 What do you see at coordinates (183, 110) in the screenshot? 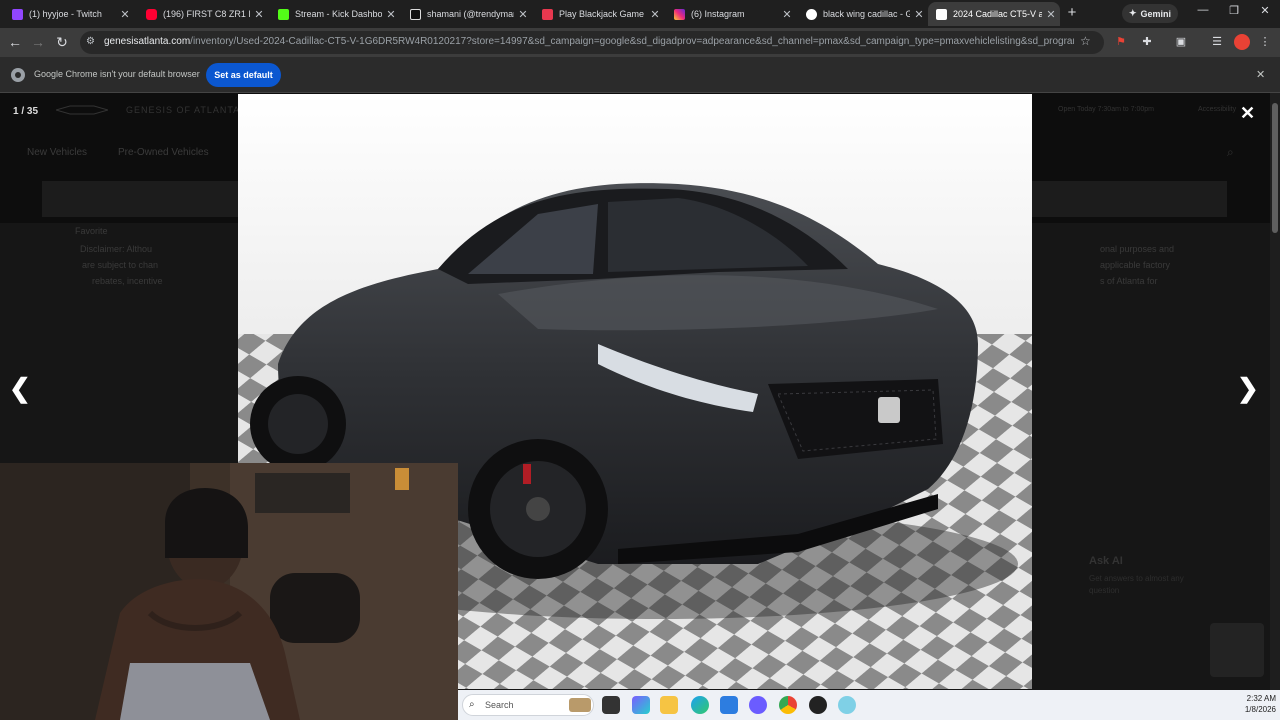
I see `dealer-brand: GENESIS OF ATLANTA` at bounding box center [183, 110].